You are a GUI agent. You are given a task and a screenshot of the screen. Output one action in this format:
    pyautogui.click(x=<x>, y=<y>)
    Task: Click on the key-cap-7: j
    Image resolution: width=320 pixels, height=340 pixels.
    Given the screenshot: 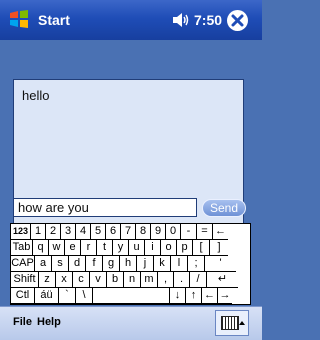 What is the action you would take?
    pyautogui.click(x=145, y=264)
    